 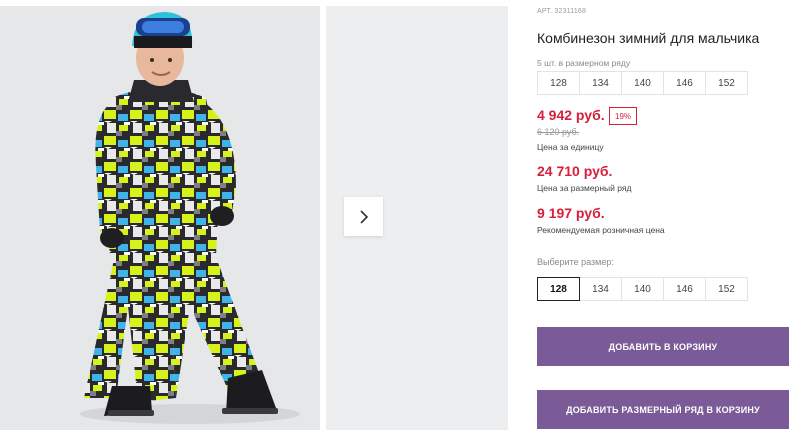 What do you see at coordinates (571, 115) in the screenshot?
I see `unit-price: 4 942 руб.` at bounding box center [571, 115].